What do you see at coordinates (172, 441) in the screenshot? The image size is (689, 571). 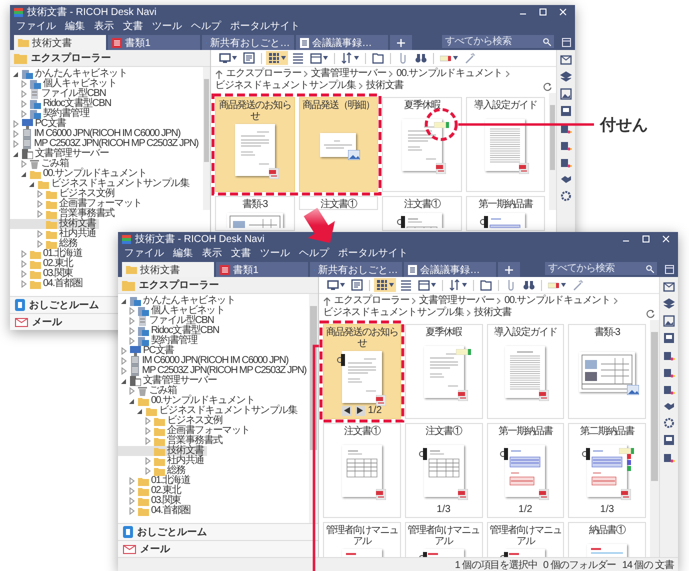 I see `tree-item: 営業事務書式` at bounding box center [172, 441].